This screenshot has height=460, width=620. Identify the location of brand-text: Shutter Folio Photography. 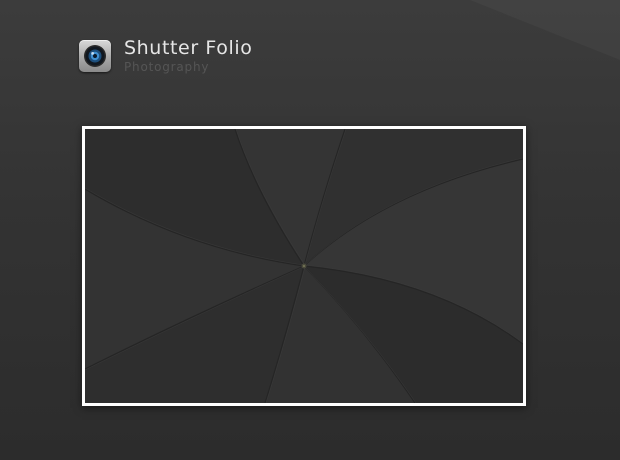
(188, 56).